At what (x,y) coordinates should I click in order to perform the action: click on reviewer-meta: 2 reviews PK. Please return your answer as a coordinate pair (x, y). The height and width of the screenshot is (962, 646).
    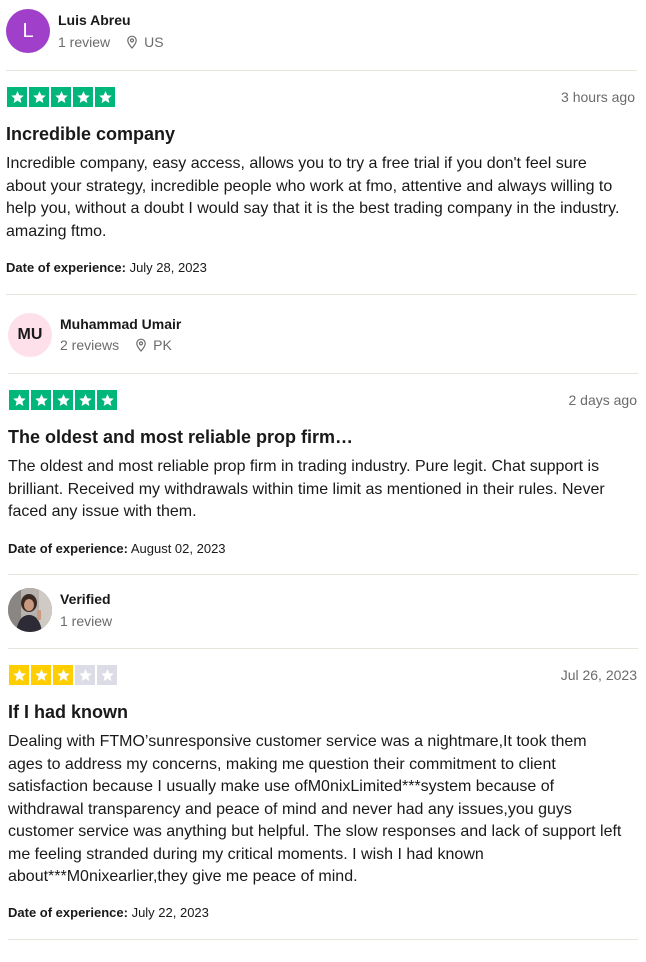
    Looking at the image, I should click on (116, 345).